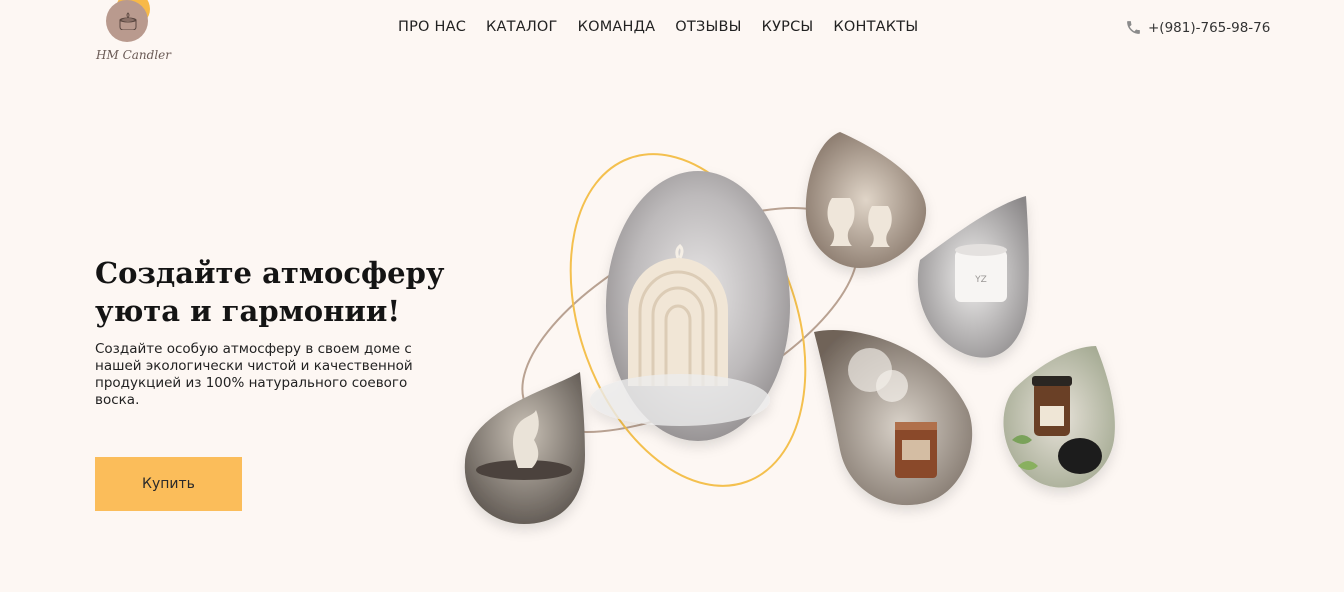 This screenshot has width=1344, height=592. I want to click on buy-button: Купить, so click(168, 484).